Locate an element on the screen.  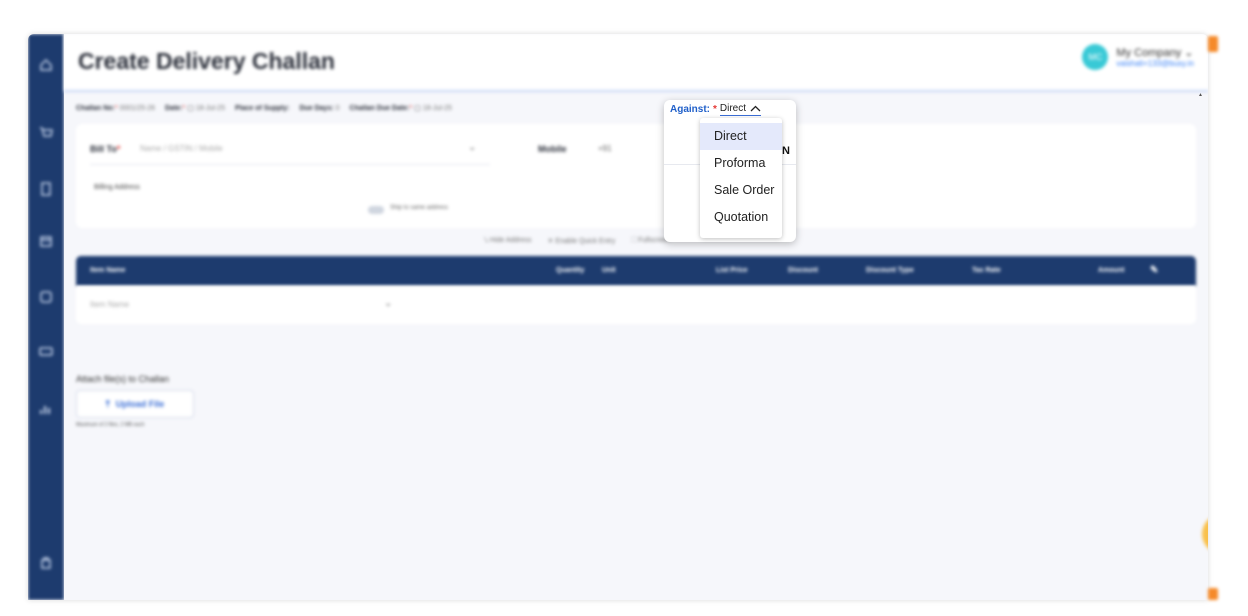
ship-same-label: Ship to same address is located at coordinates (419, 208).